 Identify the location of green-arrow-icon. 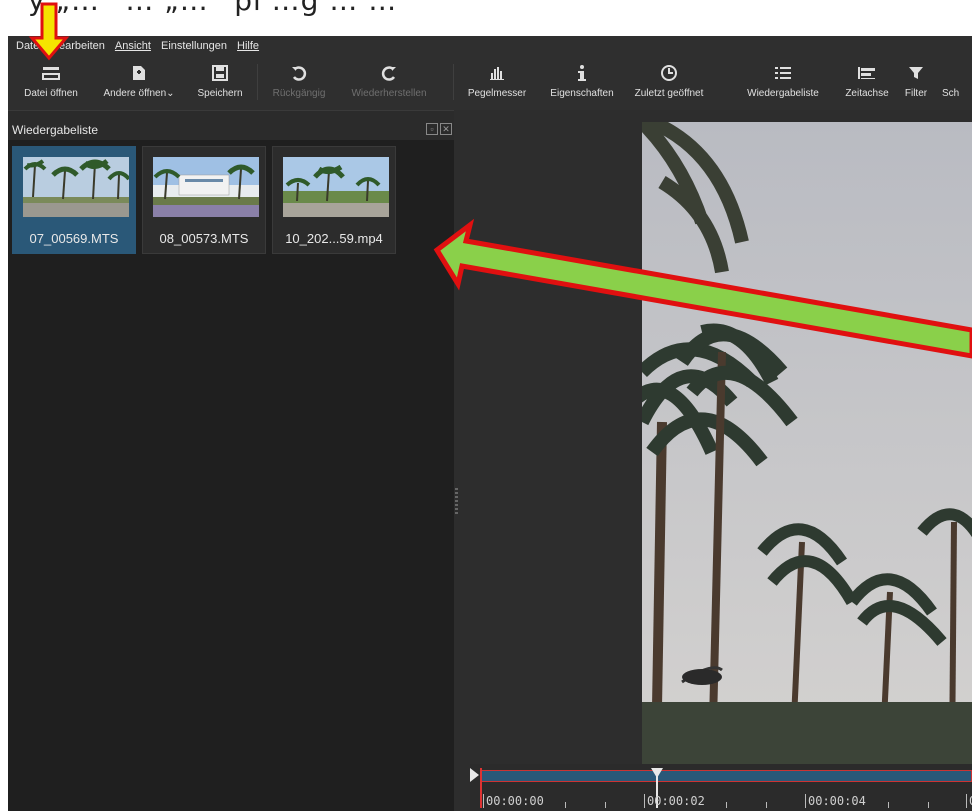
(702, 288).